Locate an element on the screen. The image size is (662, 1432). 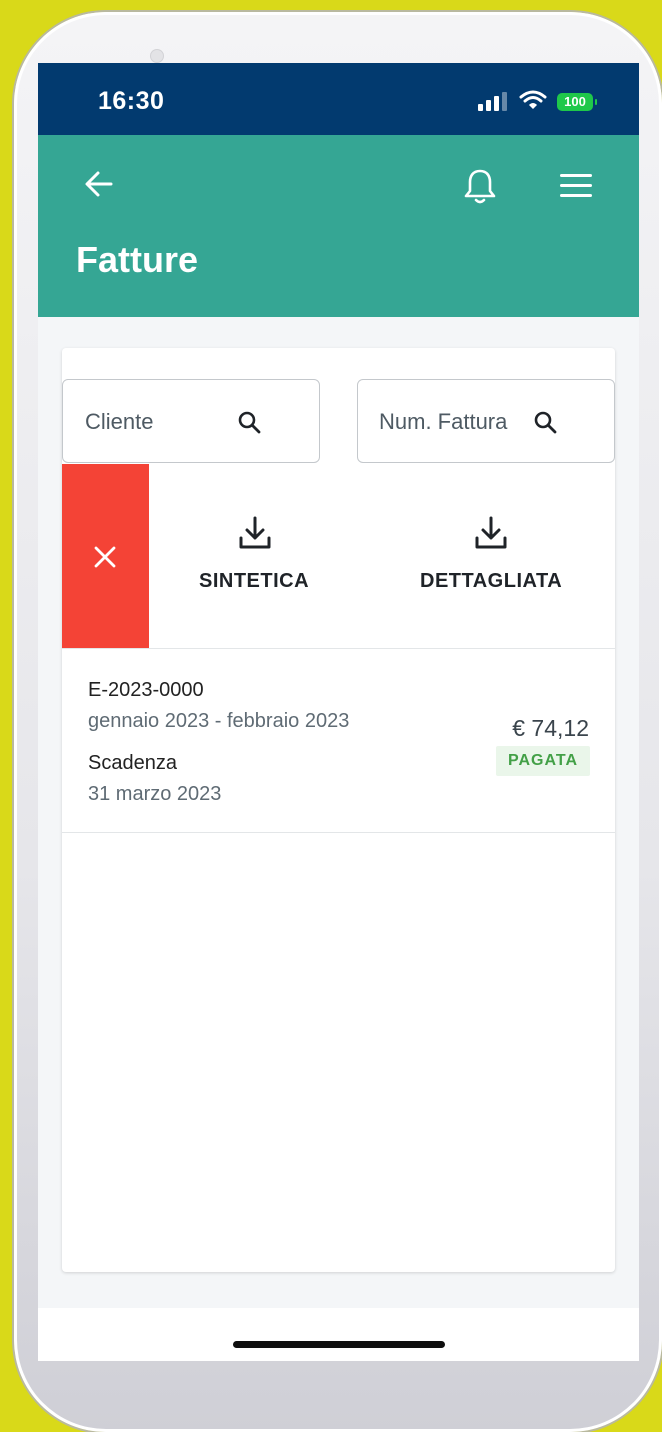
client-search-field: Cliente is located at coordinates (191, 421).